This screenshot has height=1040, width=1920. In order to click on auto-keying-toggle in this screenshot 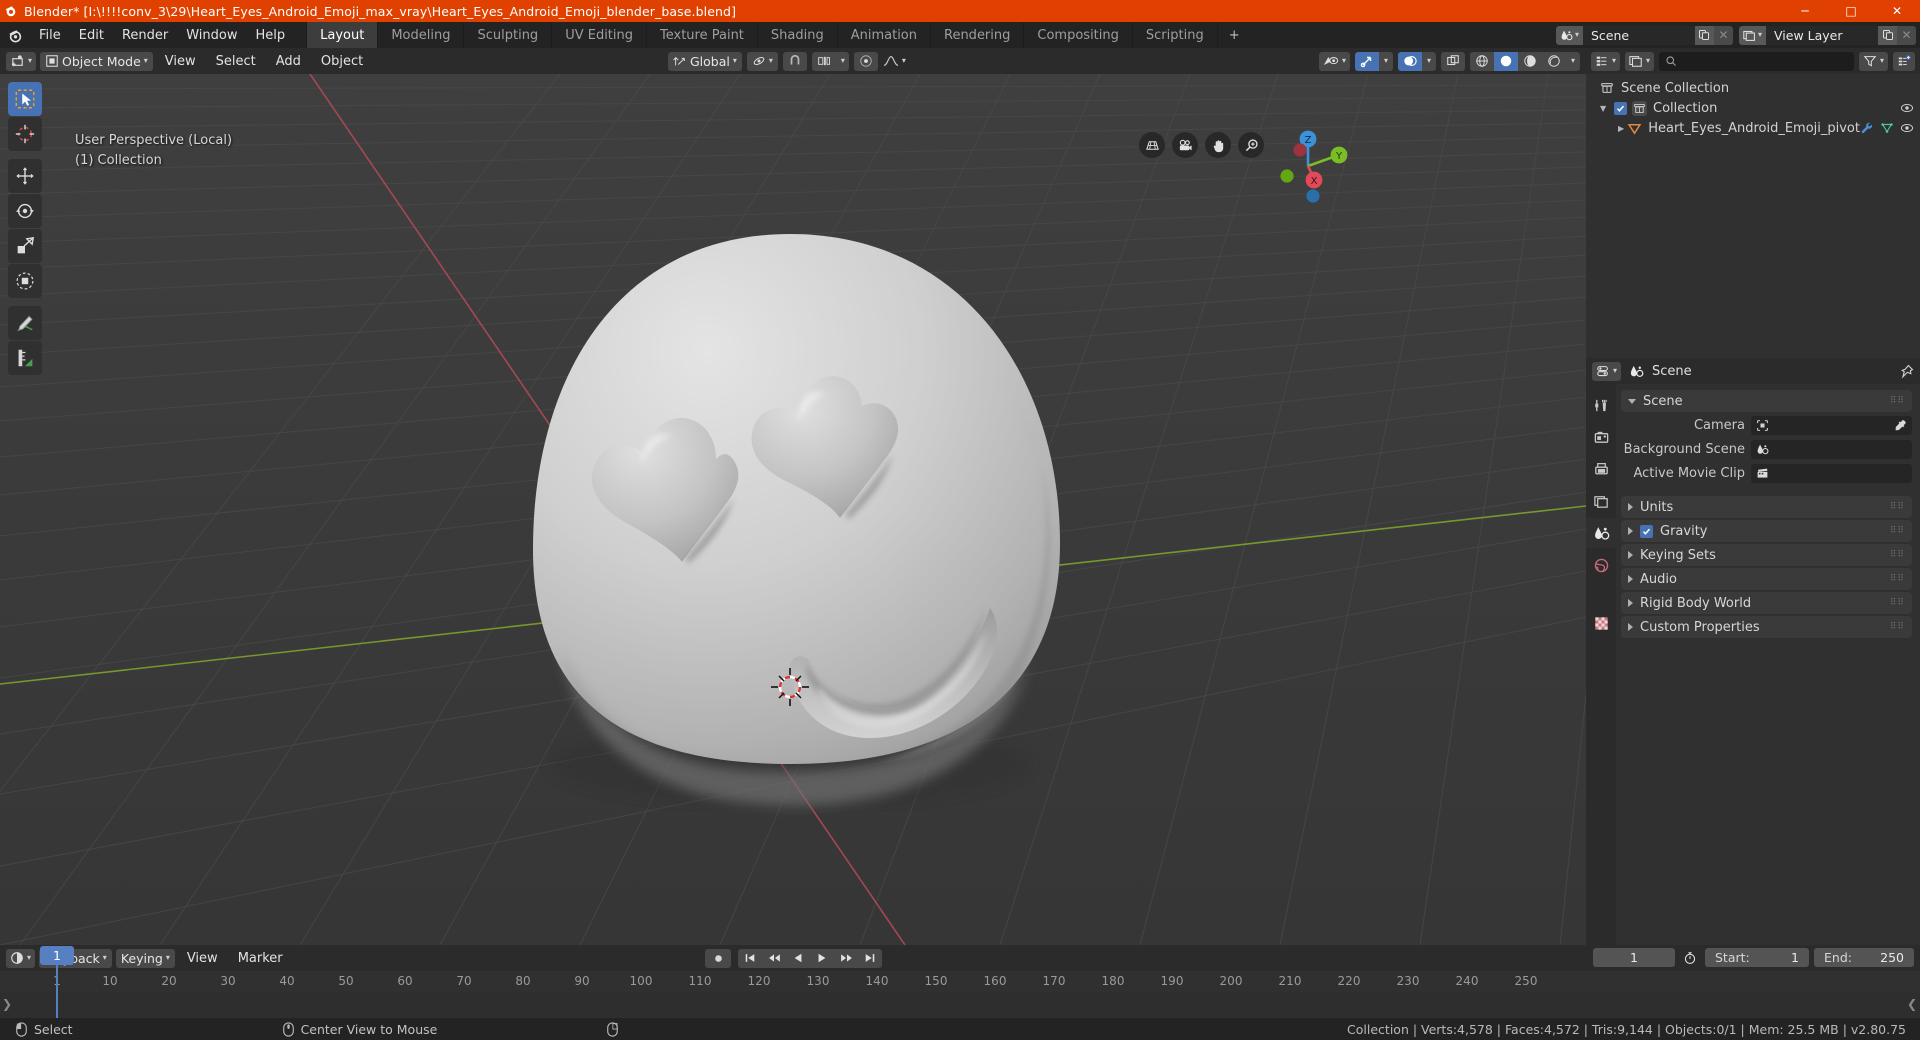, I will do `click(718, 958)`.